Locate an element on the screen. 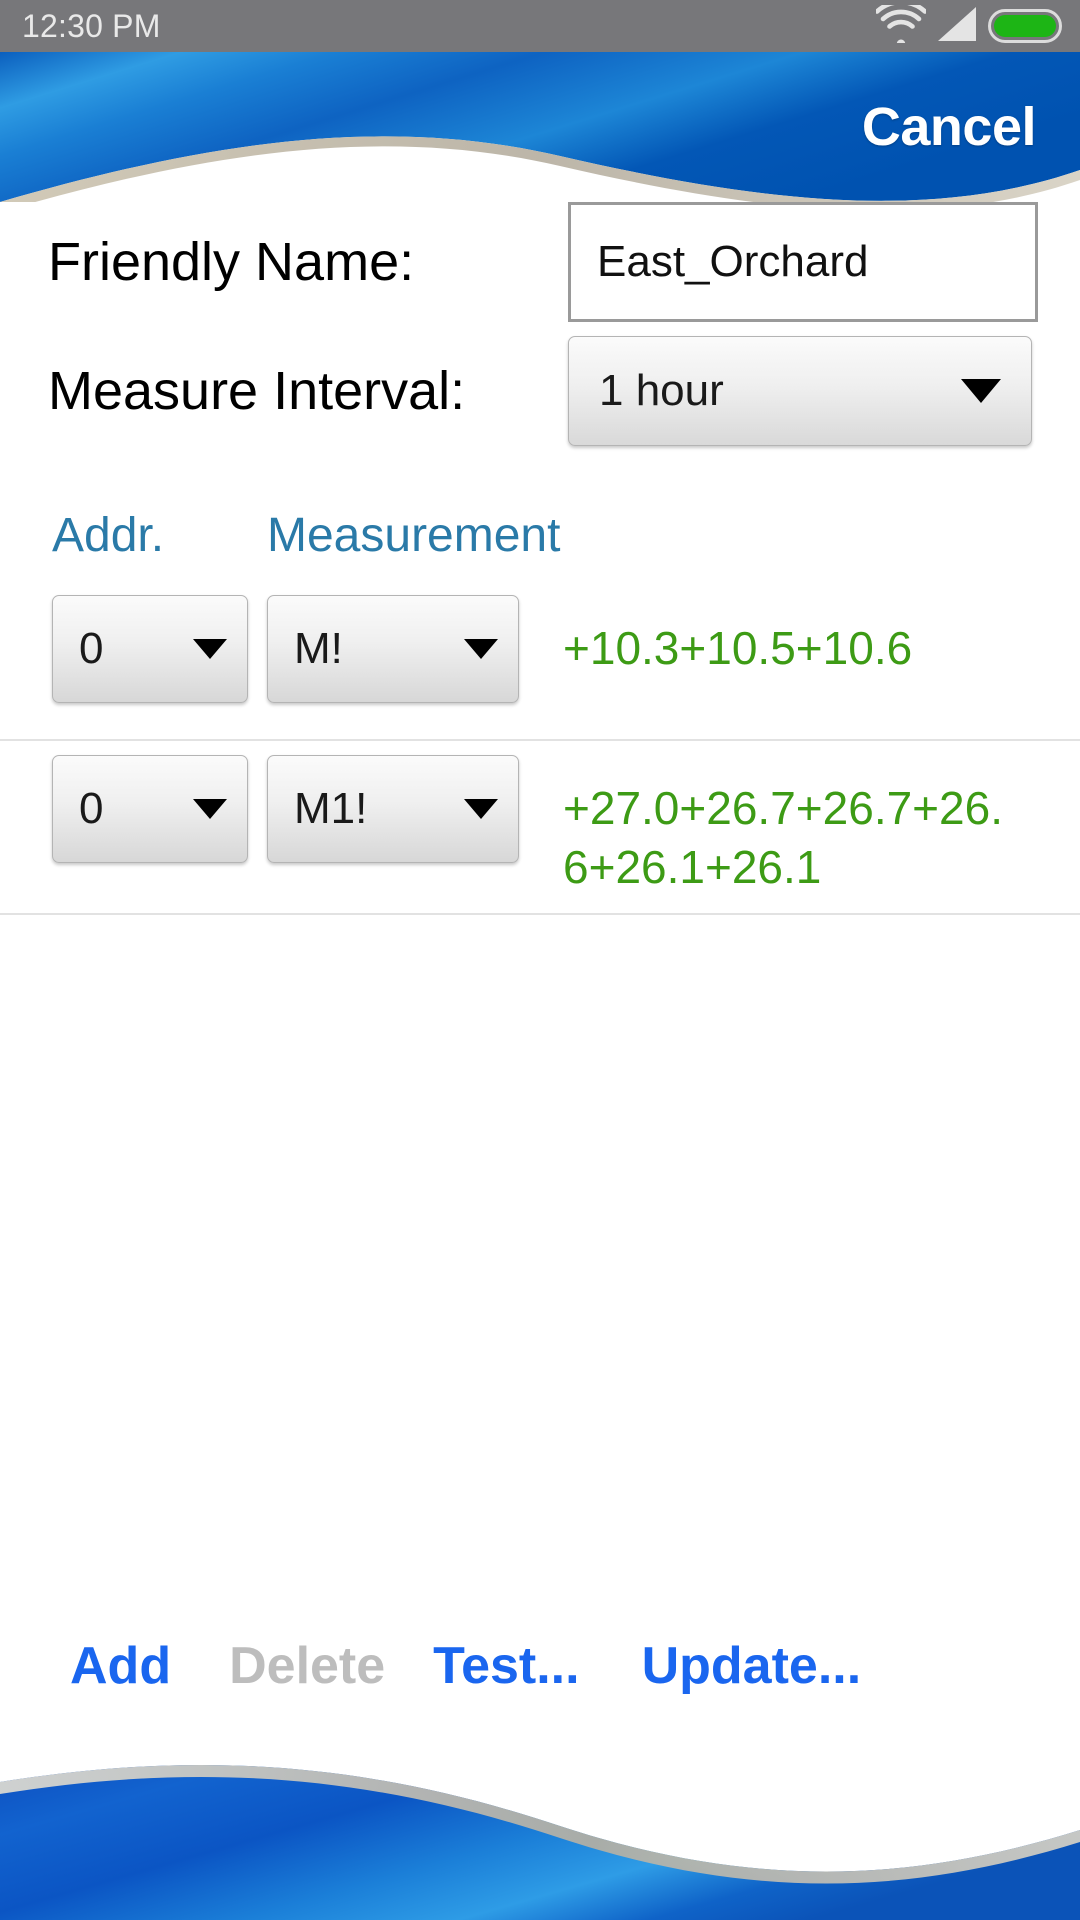 This screenshot has width=1080, height=1920. status-bar: 12:30 PM is located at coordinates (540, 26).